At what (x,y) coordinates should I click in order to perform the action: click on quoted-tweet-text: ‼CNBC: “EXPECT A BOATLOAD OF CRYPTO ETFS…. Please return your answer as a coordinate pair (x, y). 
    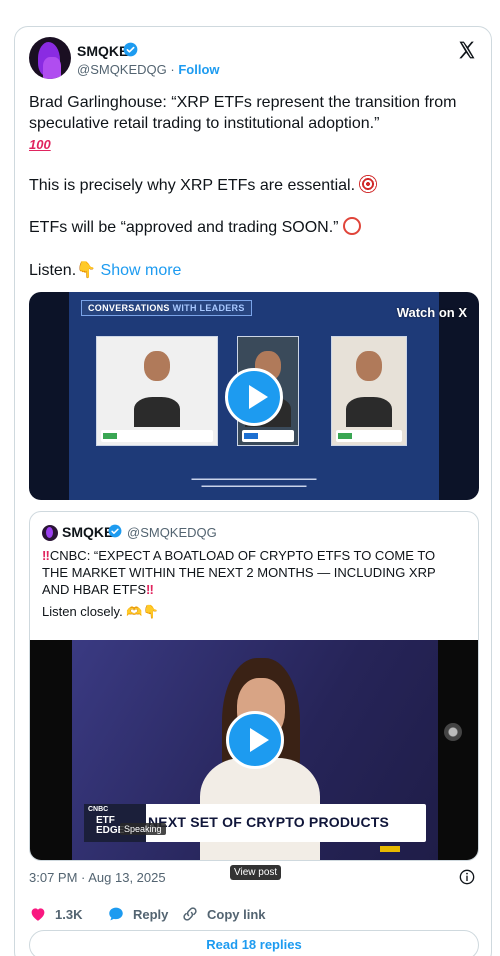
    Looking at the image, I should click on (252, 572).